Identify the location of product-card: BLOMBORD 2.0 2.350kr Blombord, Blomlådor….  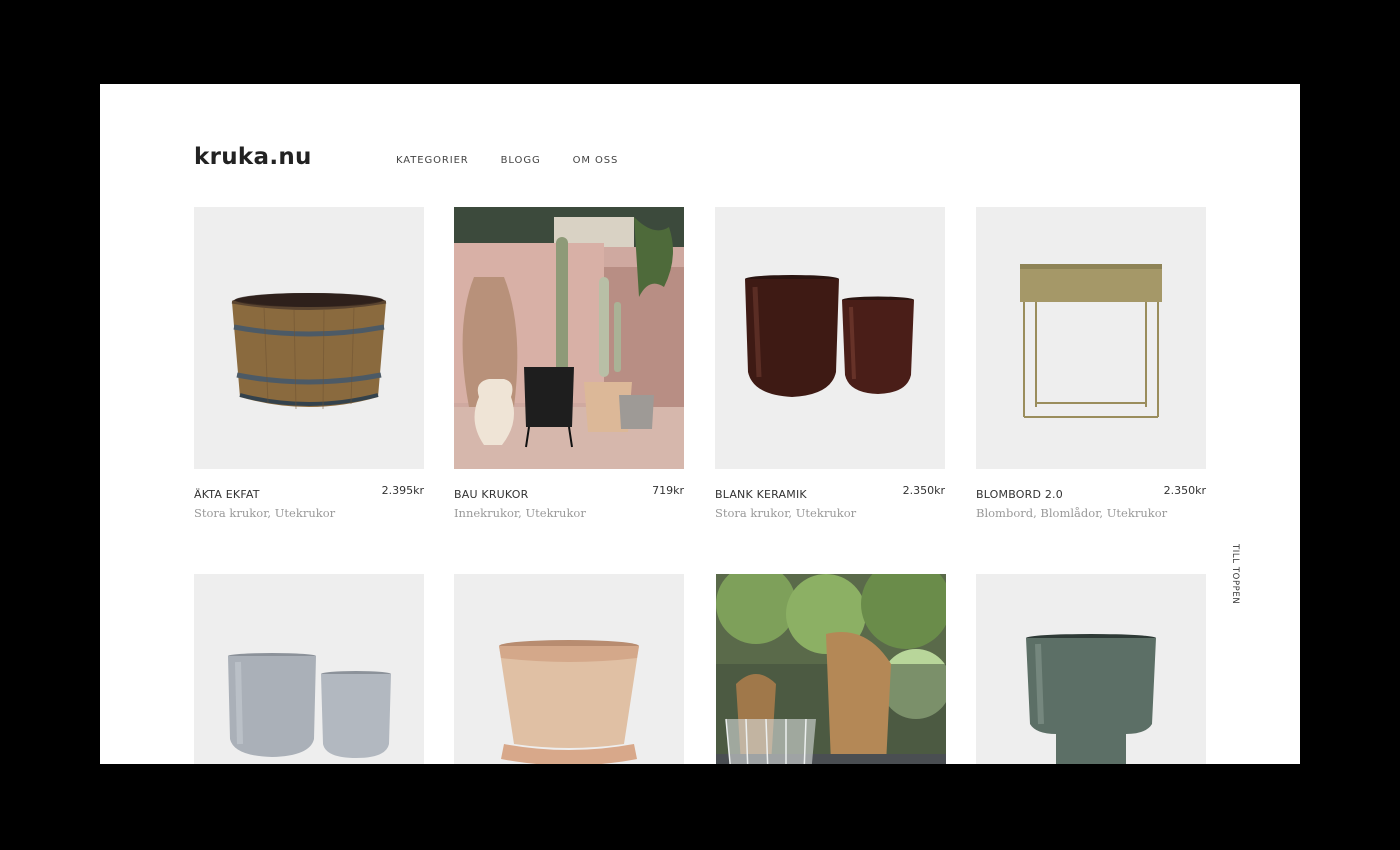
(1091, 367).